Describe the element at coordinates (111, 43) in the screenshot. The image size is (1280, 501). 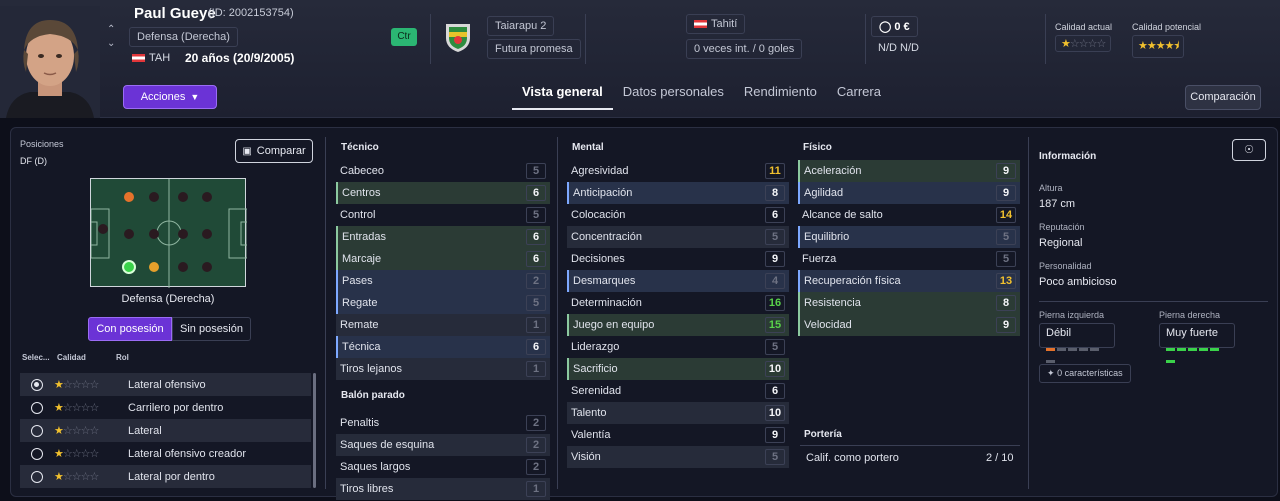
I see `chevron-down-icon: ⌄` at that location.